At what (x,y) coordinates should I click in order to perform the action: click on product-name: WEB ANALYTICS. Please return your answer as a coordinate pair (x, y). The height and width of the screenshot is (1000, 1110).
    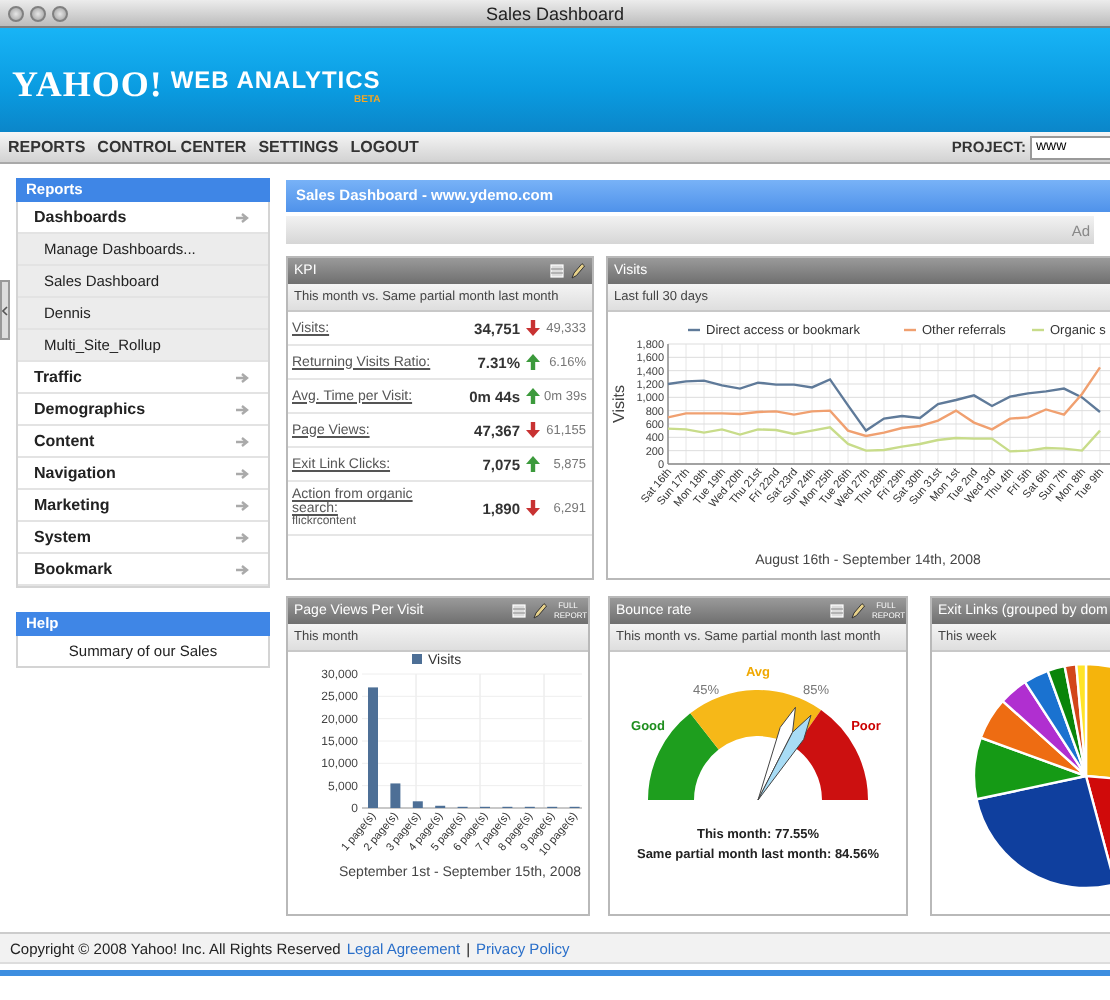
    Looking at the image, I should click on (275, 80).